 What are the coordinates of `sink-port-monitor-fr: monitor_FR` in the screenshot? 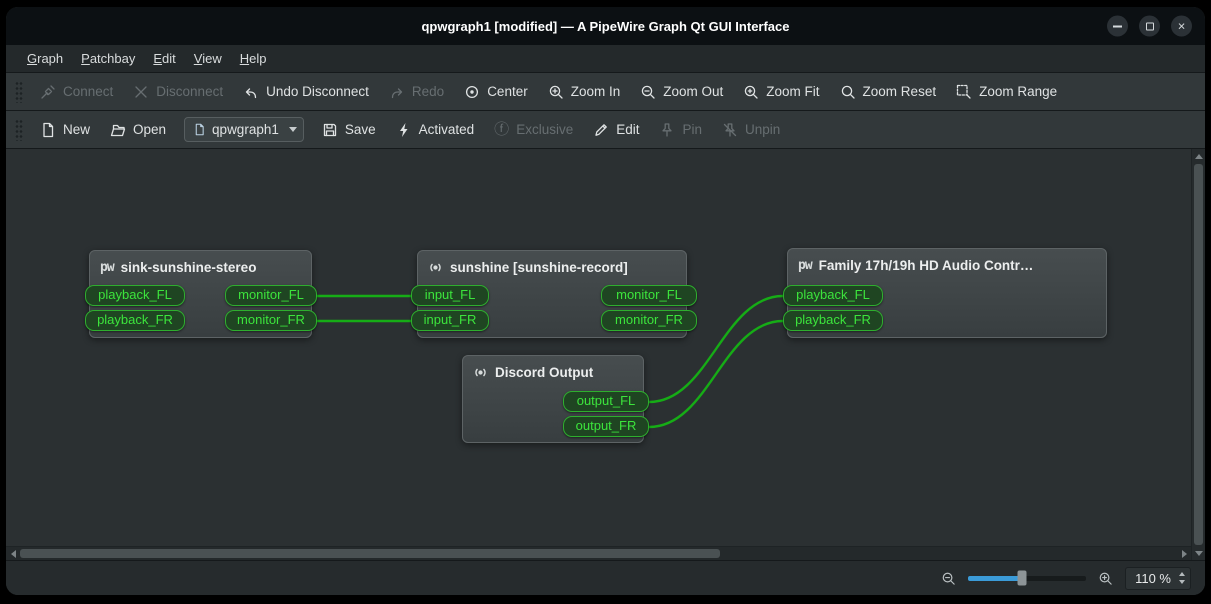 It's located at (271, 320).